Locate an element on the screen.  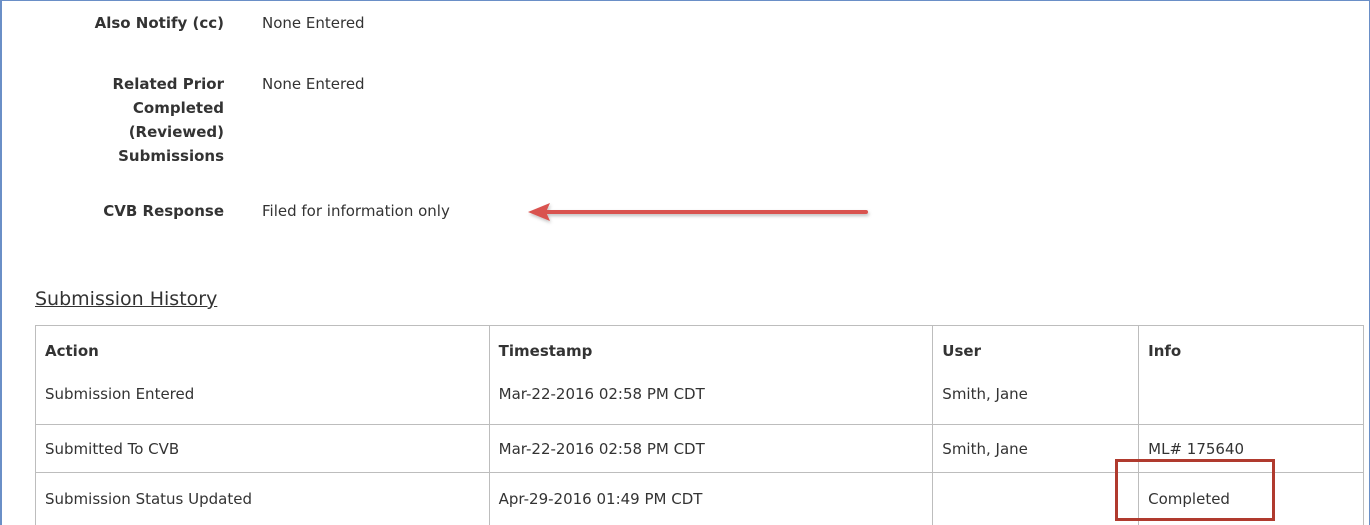
cell-action: Submitted To CVB is located at coordinates (262, 448).